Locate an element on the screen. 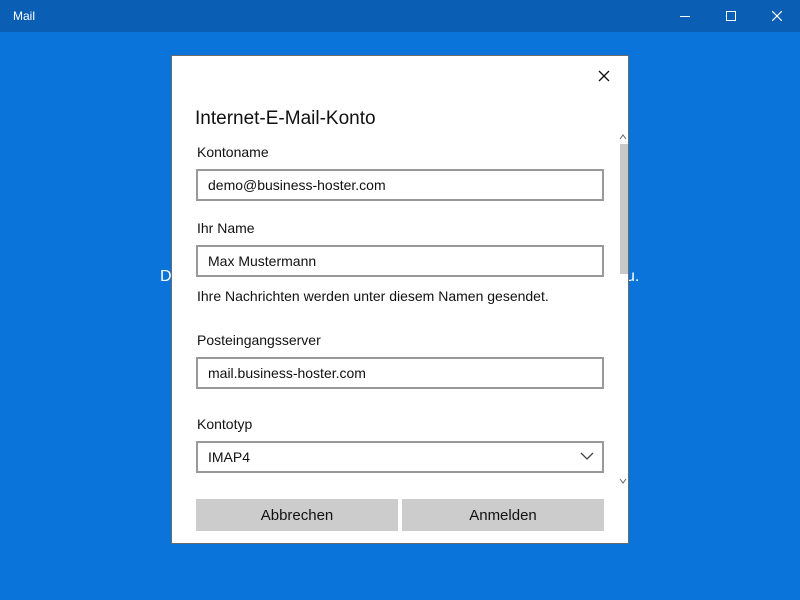  account-type-value: IMAP4 is located at coordinates (229, 457).